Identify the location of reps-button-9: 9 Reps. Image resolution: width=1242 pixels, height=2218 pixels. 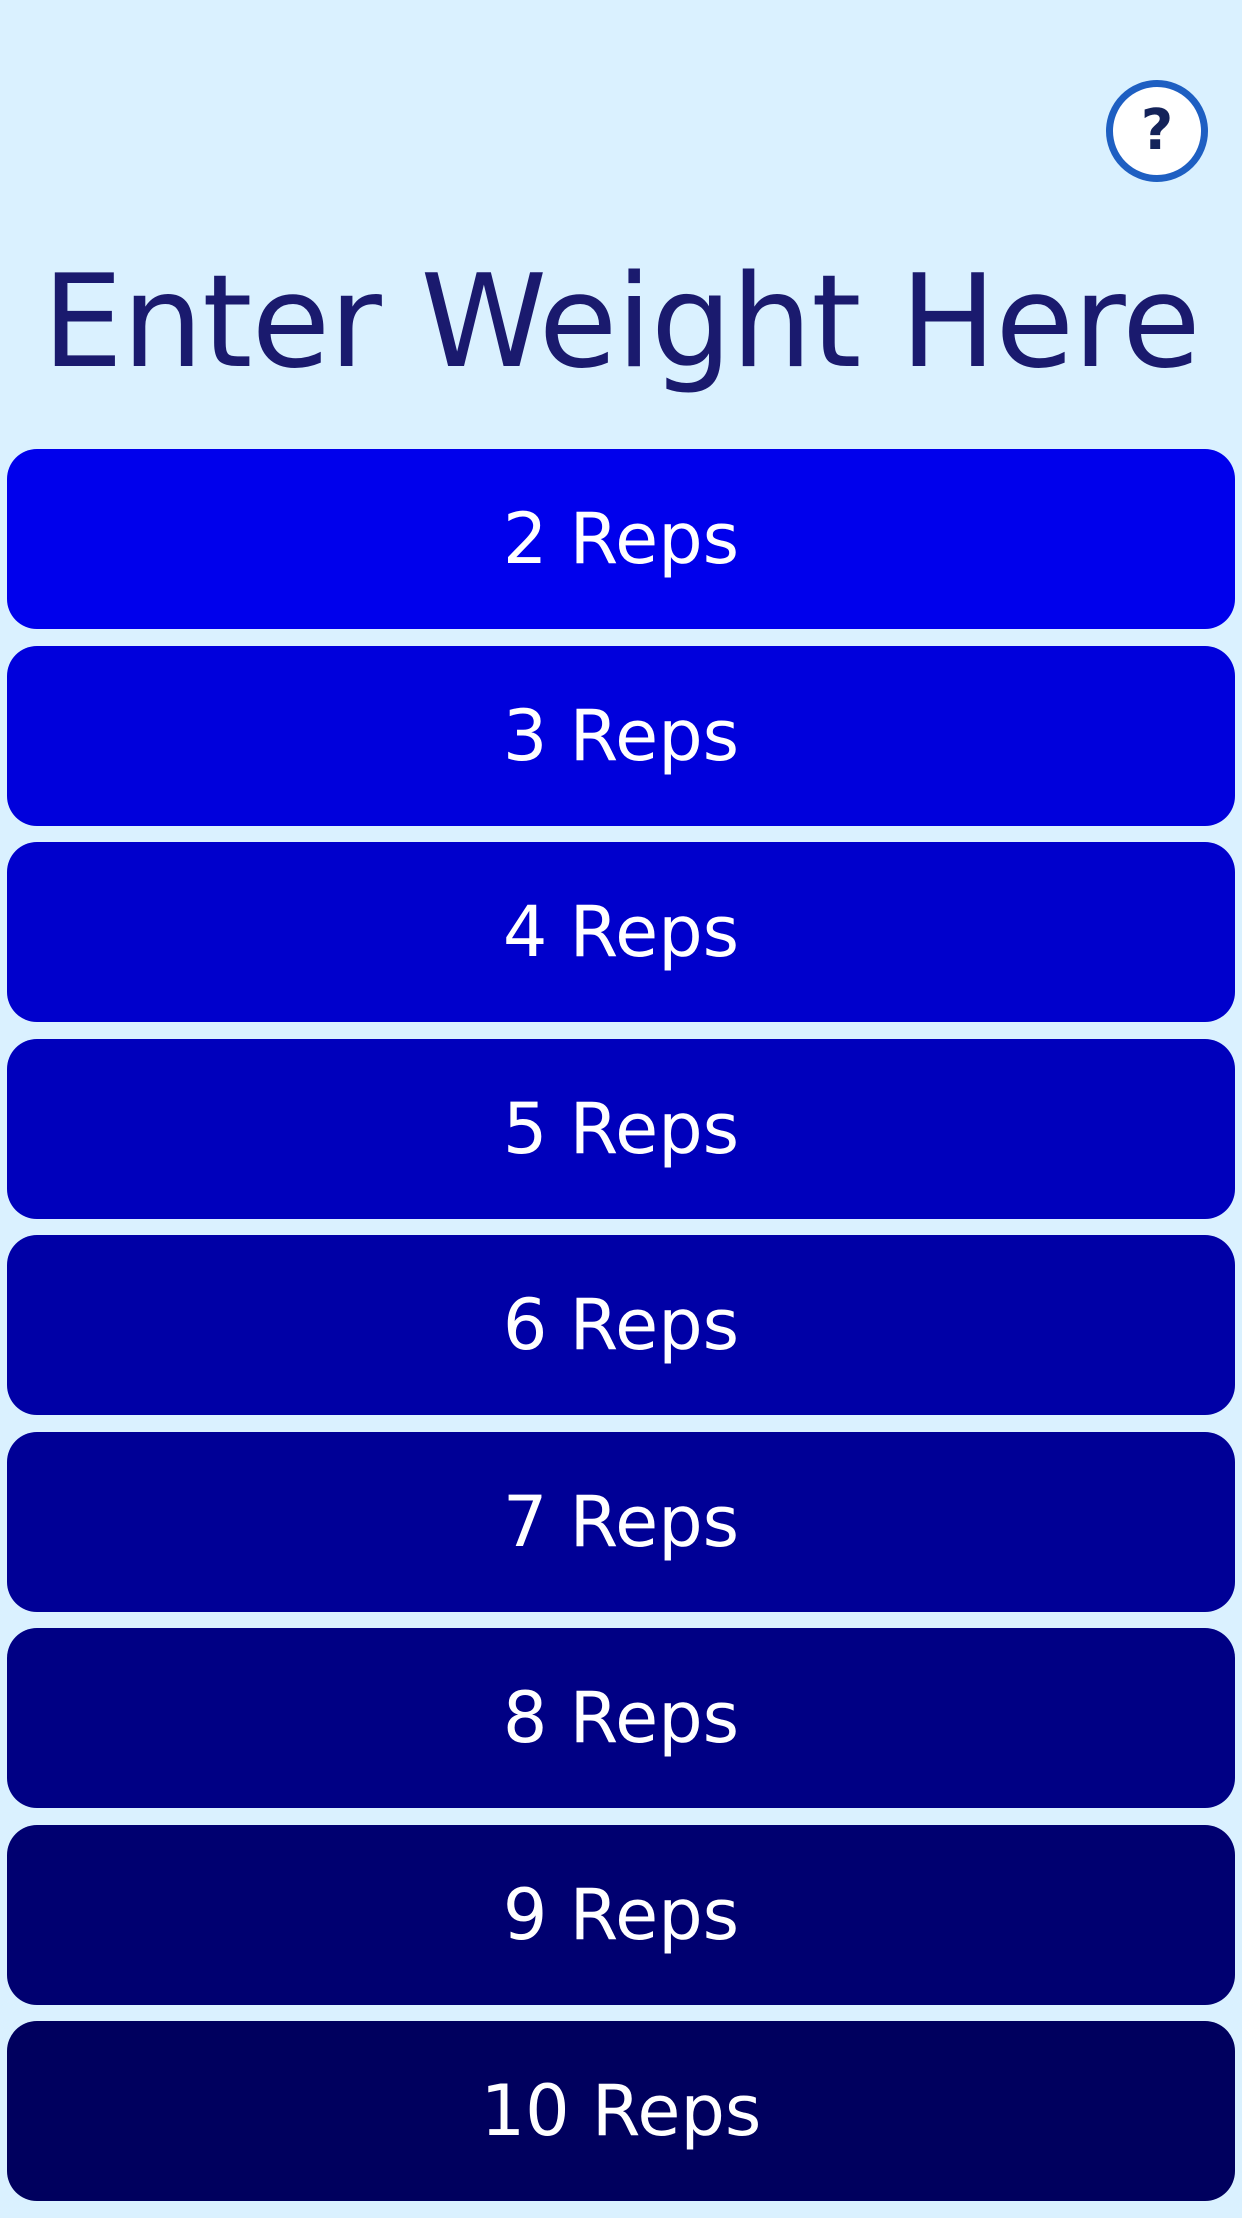
(621, 1914).